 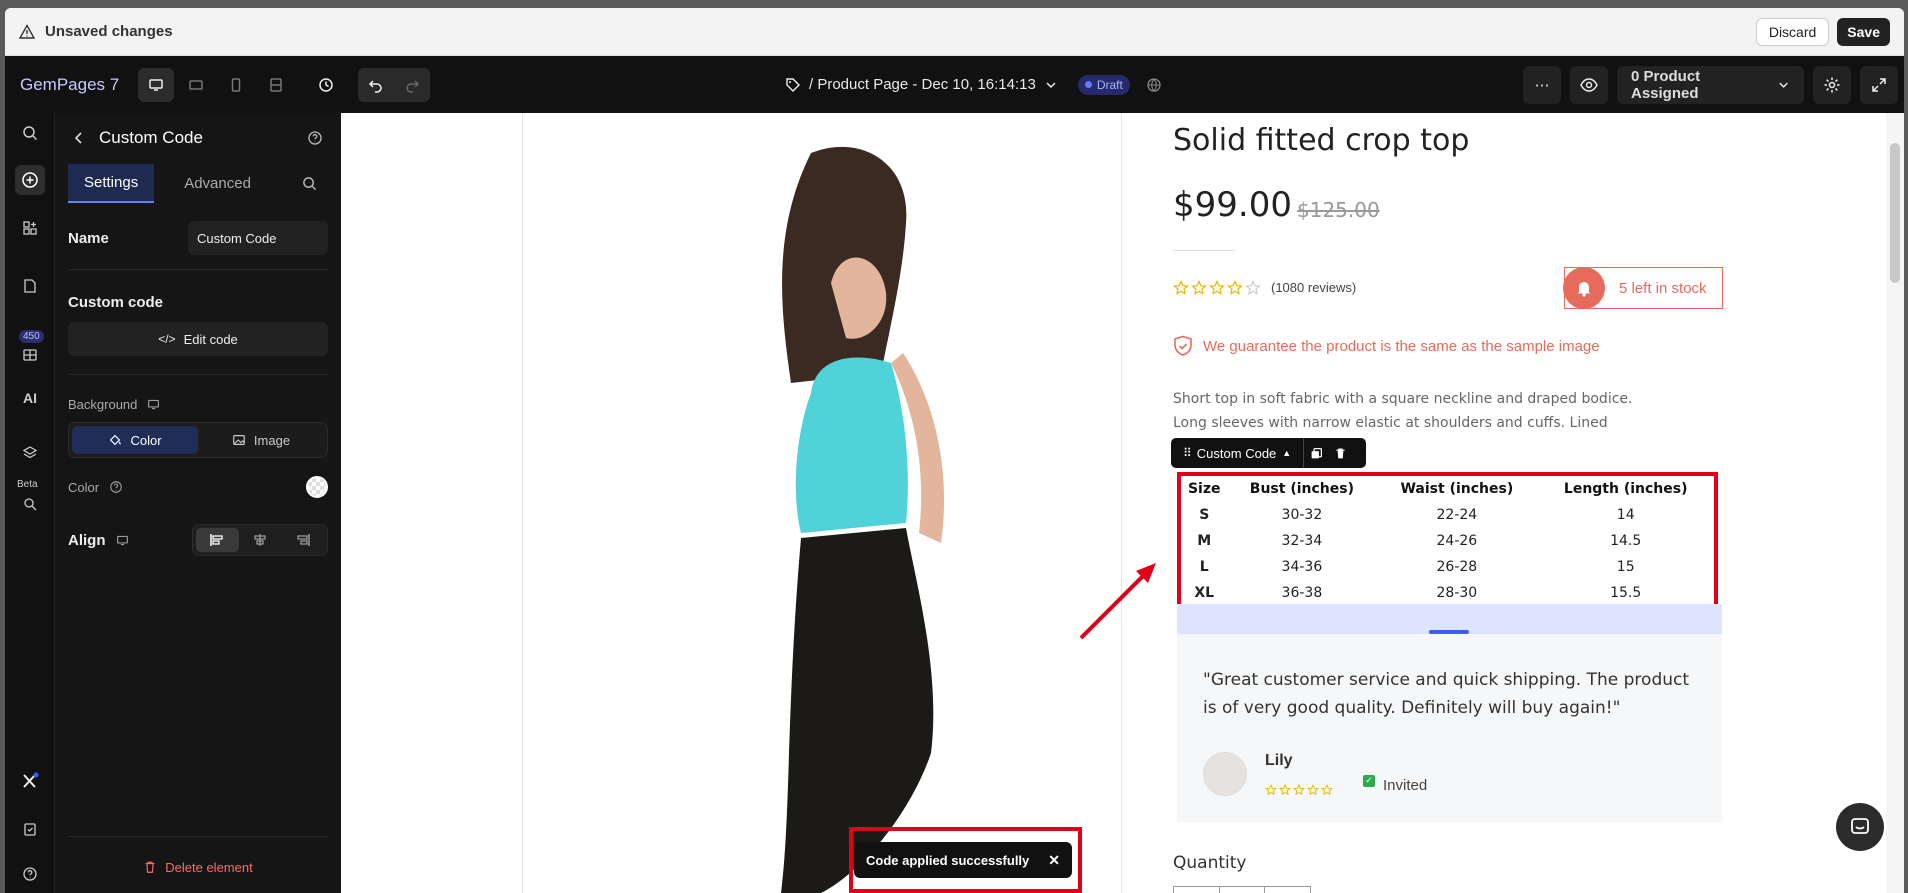 What do you see at coordinates (198, 867) in the screenshot?
I see `delete-element-button: Delete element` at bounding box center [198, 867].